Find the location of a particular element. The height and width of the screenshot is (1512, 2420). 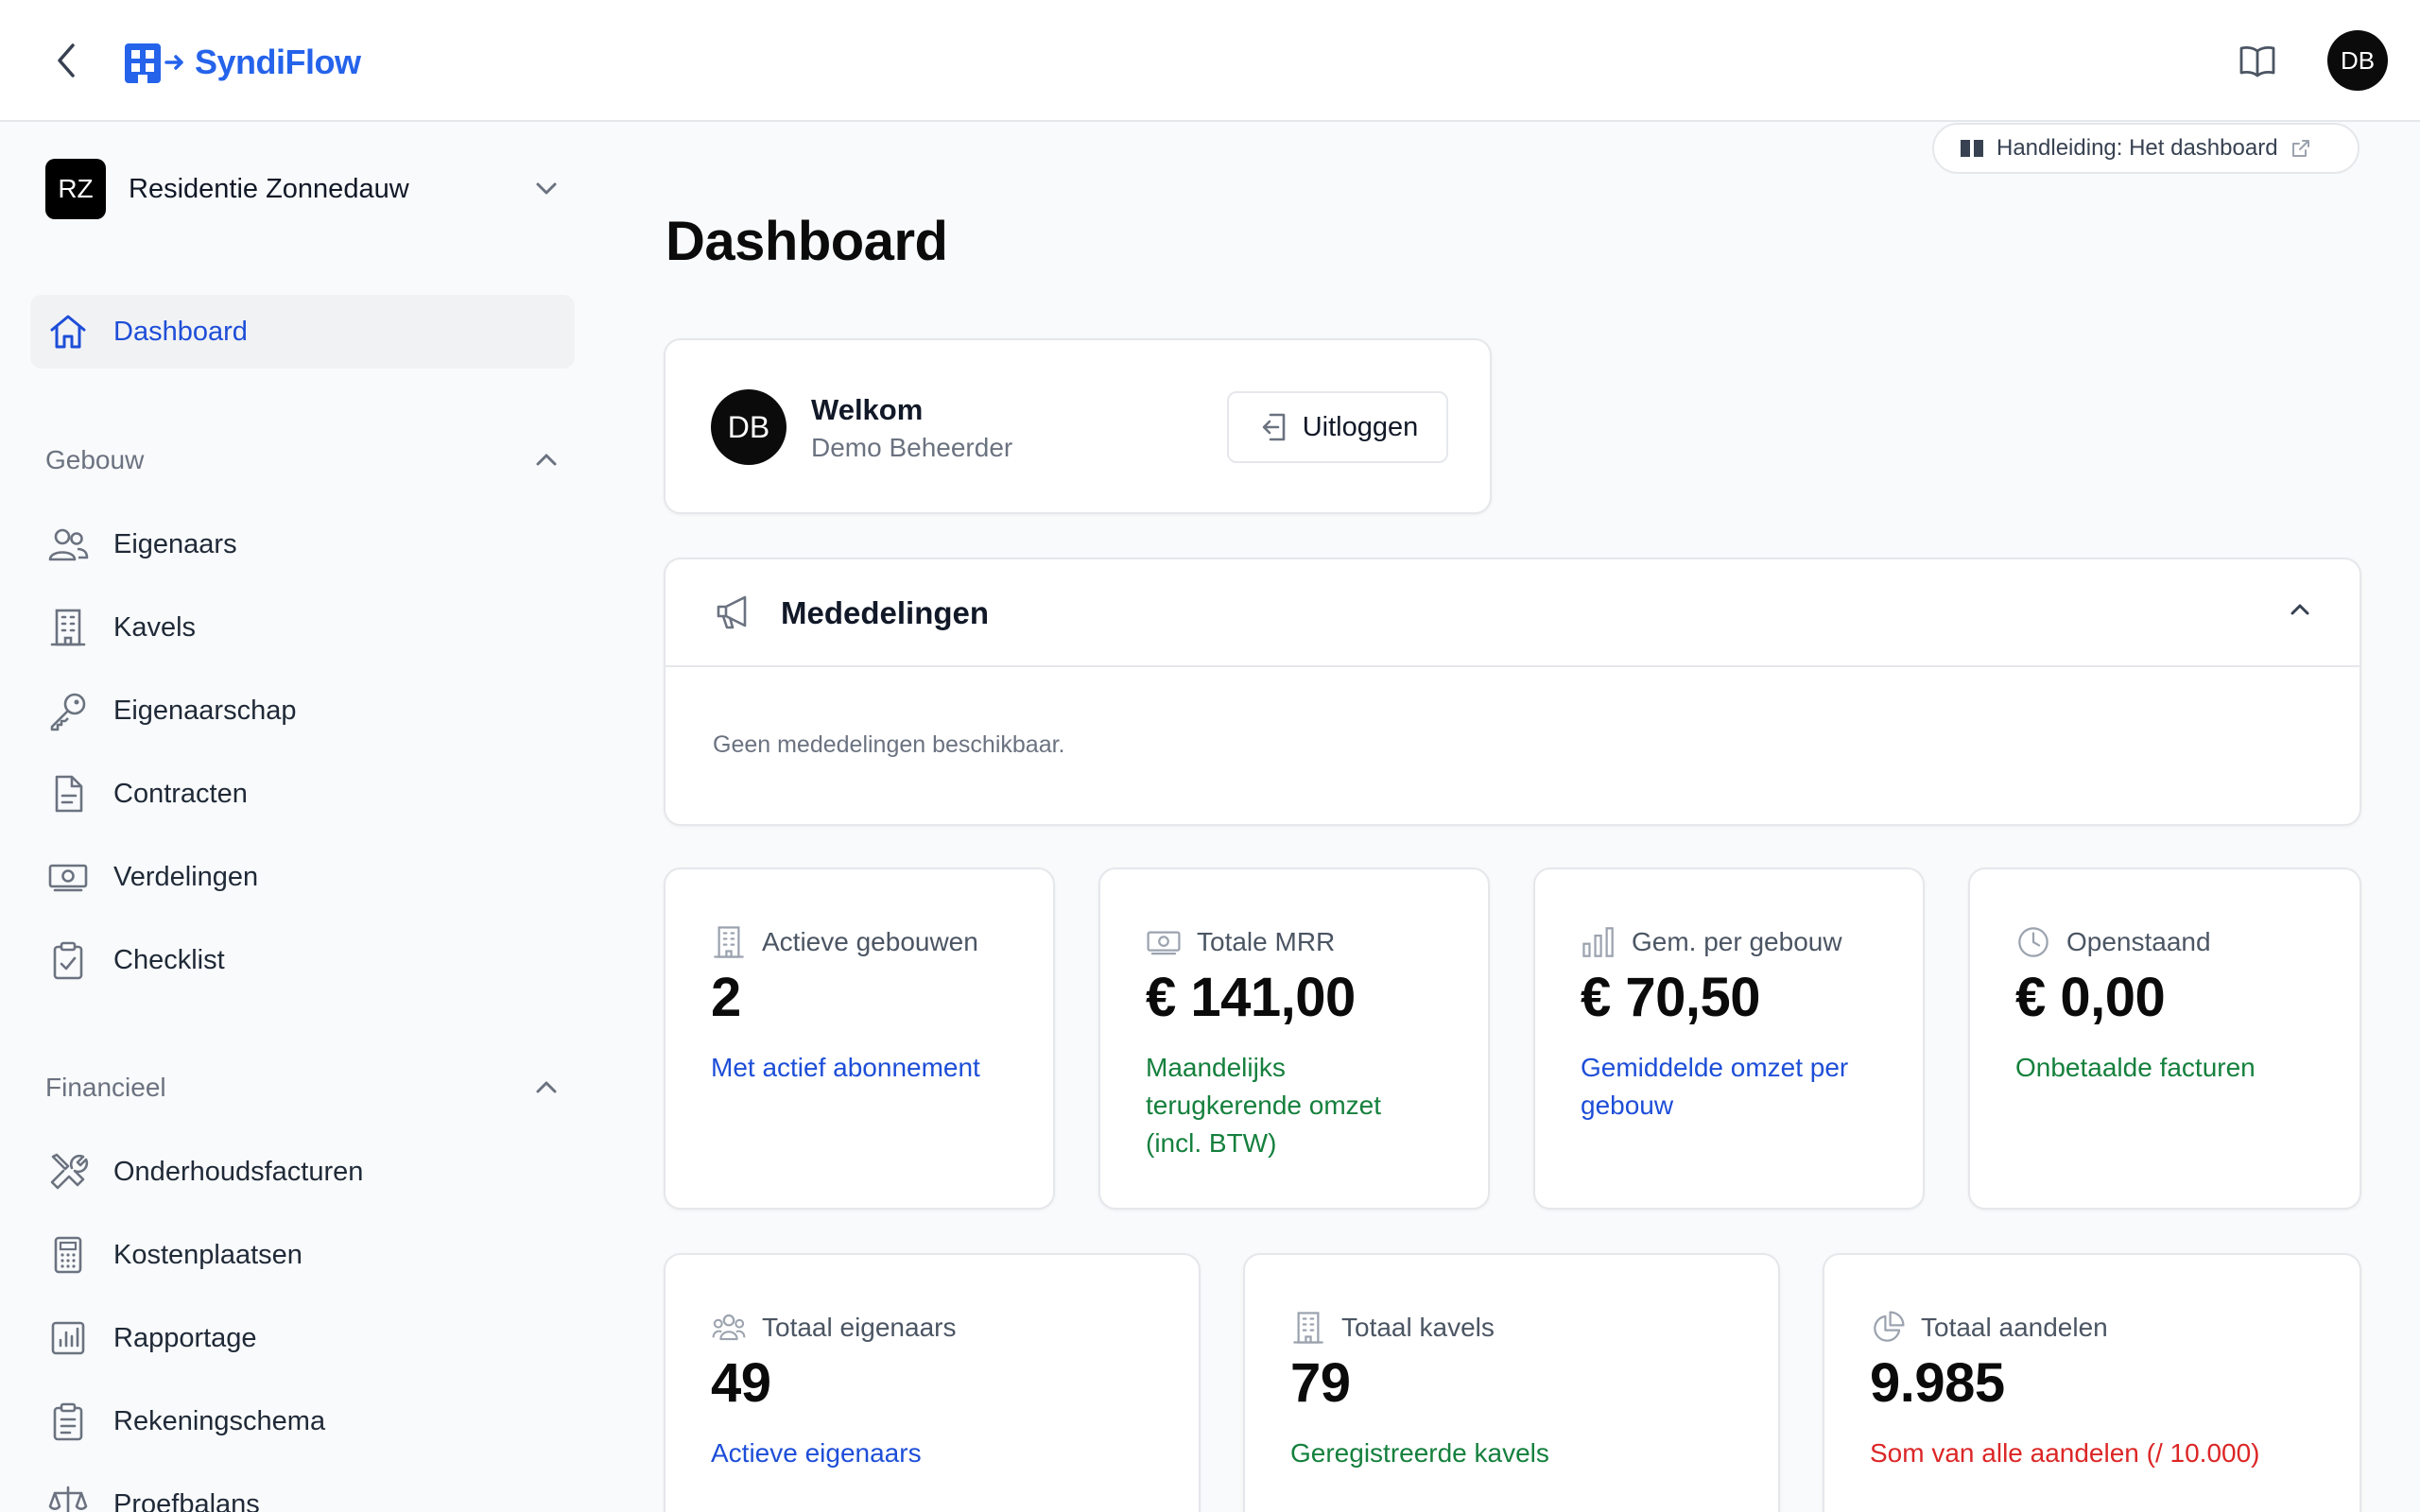

stat-label: Totale MRR is located at coordinates (1267, 941).